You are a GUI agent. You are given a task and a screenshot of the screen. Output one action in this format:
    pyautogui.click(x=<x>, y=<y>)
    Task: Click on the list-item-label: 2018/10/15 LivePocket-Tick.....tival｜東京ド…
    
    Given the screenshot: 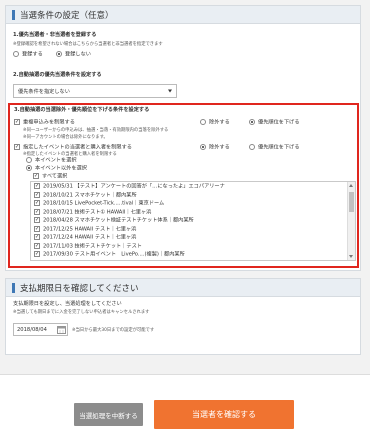 What is the action you would take?
    pyautogui.click(x=104, y=203)
    